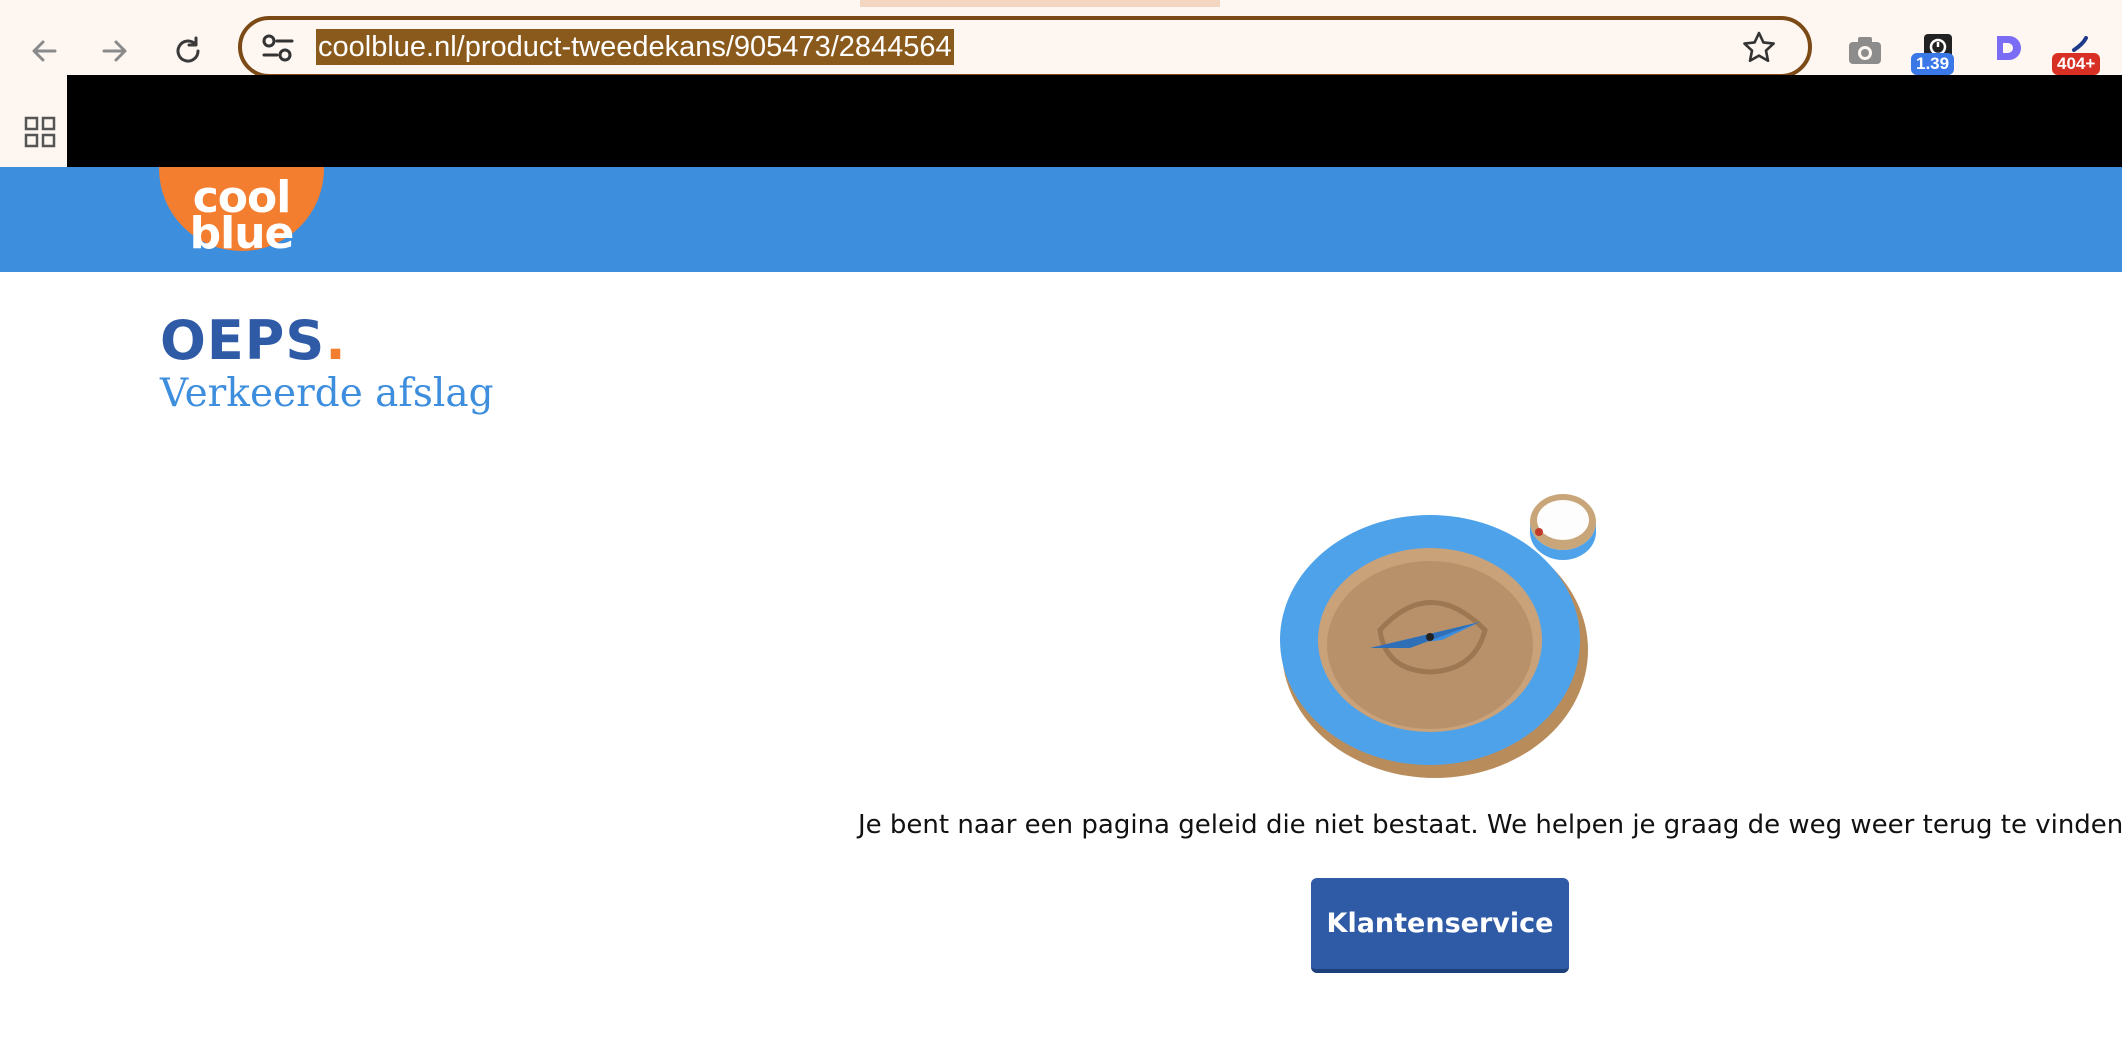 The height and width of the screenshot is (1058, 2122). I want to click on customer-service-button: Klantenservice, so click(1440, 925).